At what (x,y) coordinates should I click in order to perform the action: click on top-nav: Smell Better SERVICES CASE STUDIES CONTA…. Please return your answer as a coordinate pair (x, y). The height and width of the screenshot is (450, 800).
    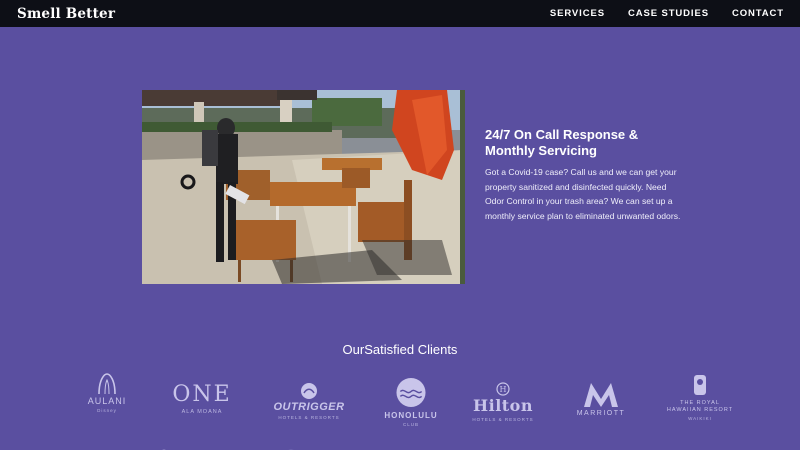
    Looking at the image, I should click on (400, 13).